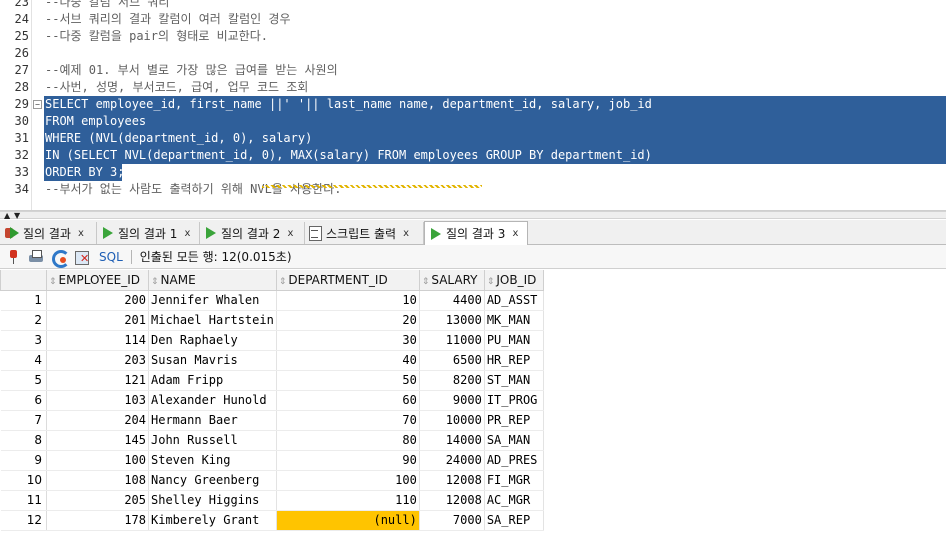 The width and height of the screenshot is (946, 541). I want to click on tab-query-result: 질의 결과 2 x, so click(252, 233).